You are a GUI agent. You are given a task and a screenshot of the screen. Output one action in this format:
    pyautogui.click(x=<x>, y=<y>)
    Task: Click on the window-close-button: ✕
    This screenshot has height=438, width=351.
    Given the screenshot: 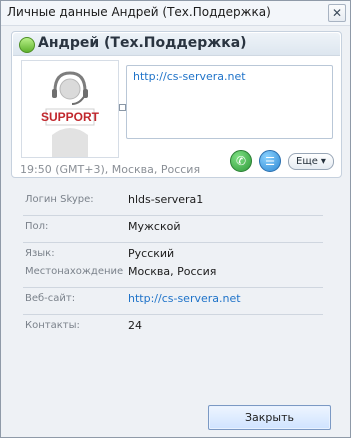 What is the action you would take?
    pyautogui.click(x=337, y=13)
    